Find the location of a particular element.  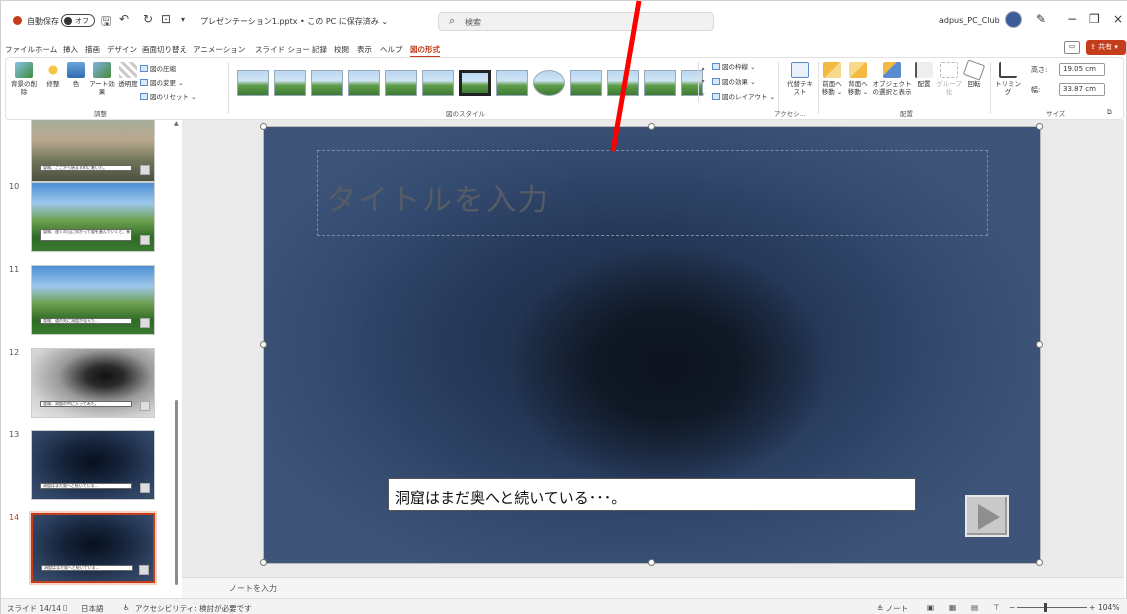

group-button: グループ化 is located at coordinates (949, 79).